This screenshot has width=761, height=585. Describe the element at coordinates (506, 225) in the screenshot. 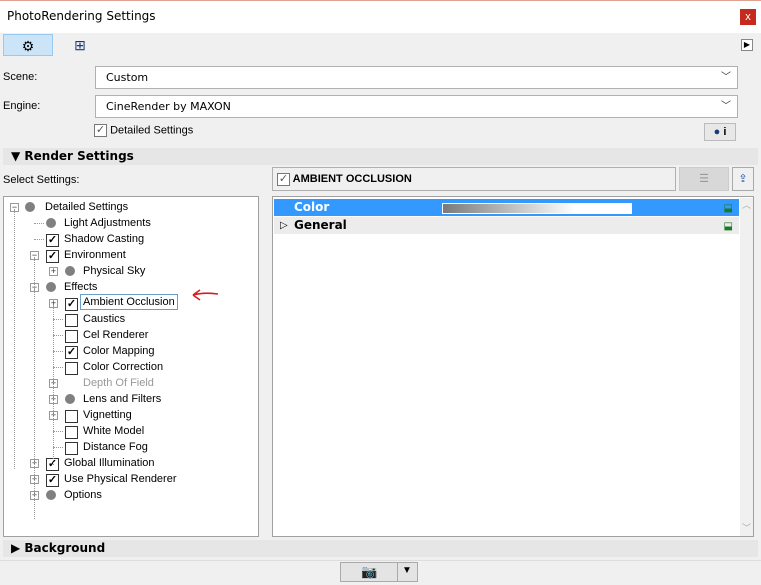

I see `general-row: ▷ General ⬓` at that location.